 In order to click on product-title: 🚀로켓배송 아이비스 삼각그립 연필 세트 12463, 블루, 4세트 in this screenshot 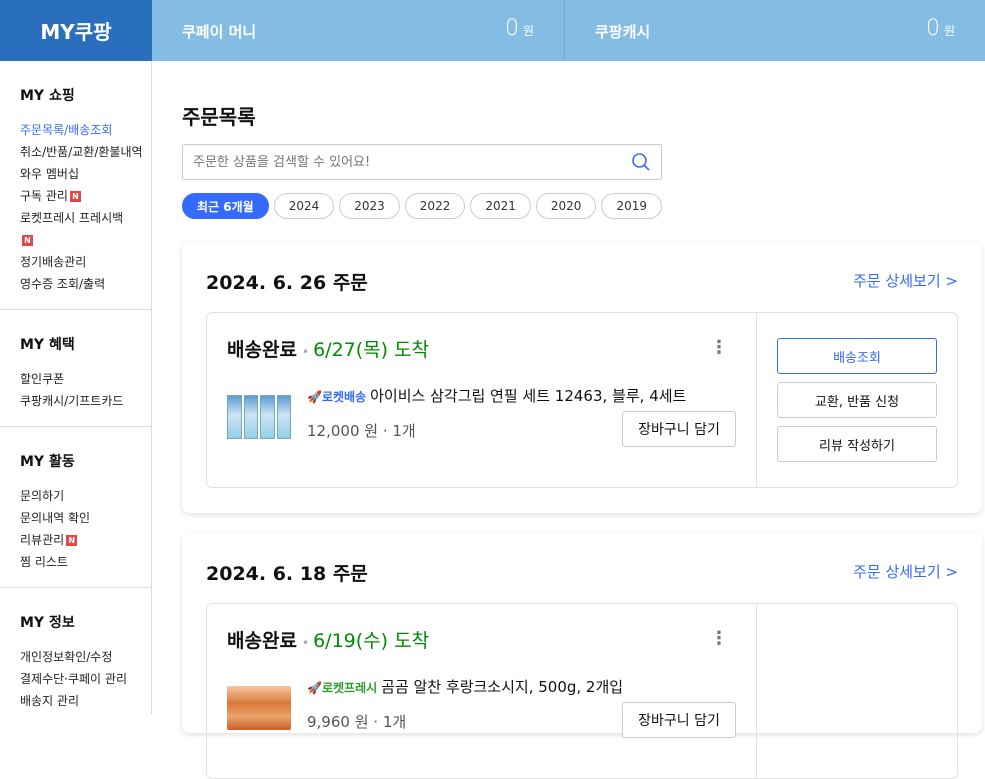, I will do `click(496, 395)`.